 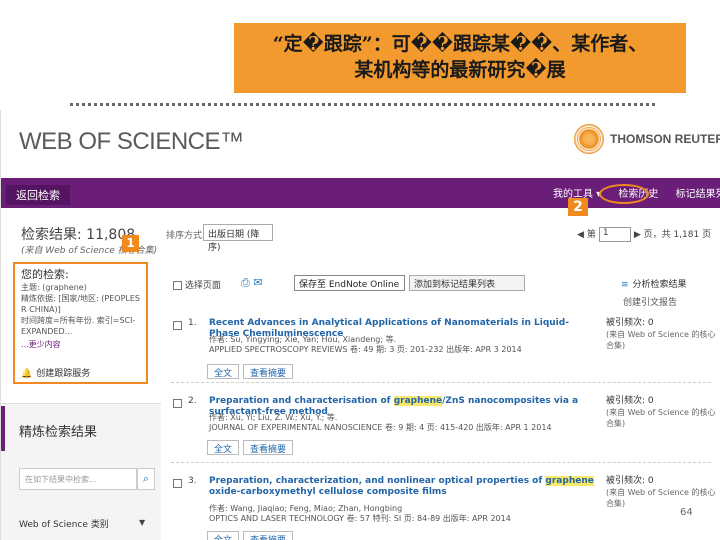 I want to click on search-line-refine: 精炼依据: [国家/地区: (PEOPLES R CHINA)], so click(x=81, y=304).